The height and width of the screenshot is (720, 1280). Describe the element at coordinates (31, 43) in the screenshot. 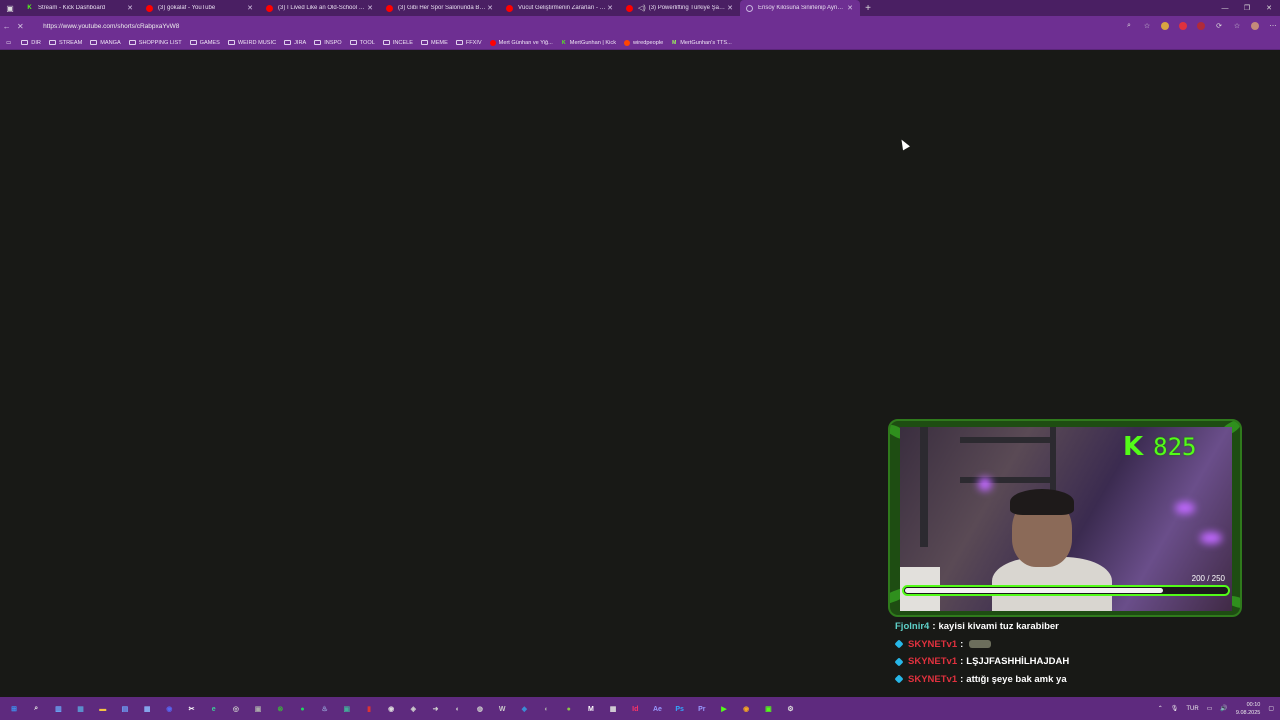

I see `bookmark-item: DIR` at that location.